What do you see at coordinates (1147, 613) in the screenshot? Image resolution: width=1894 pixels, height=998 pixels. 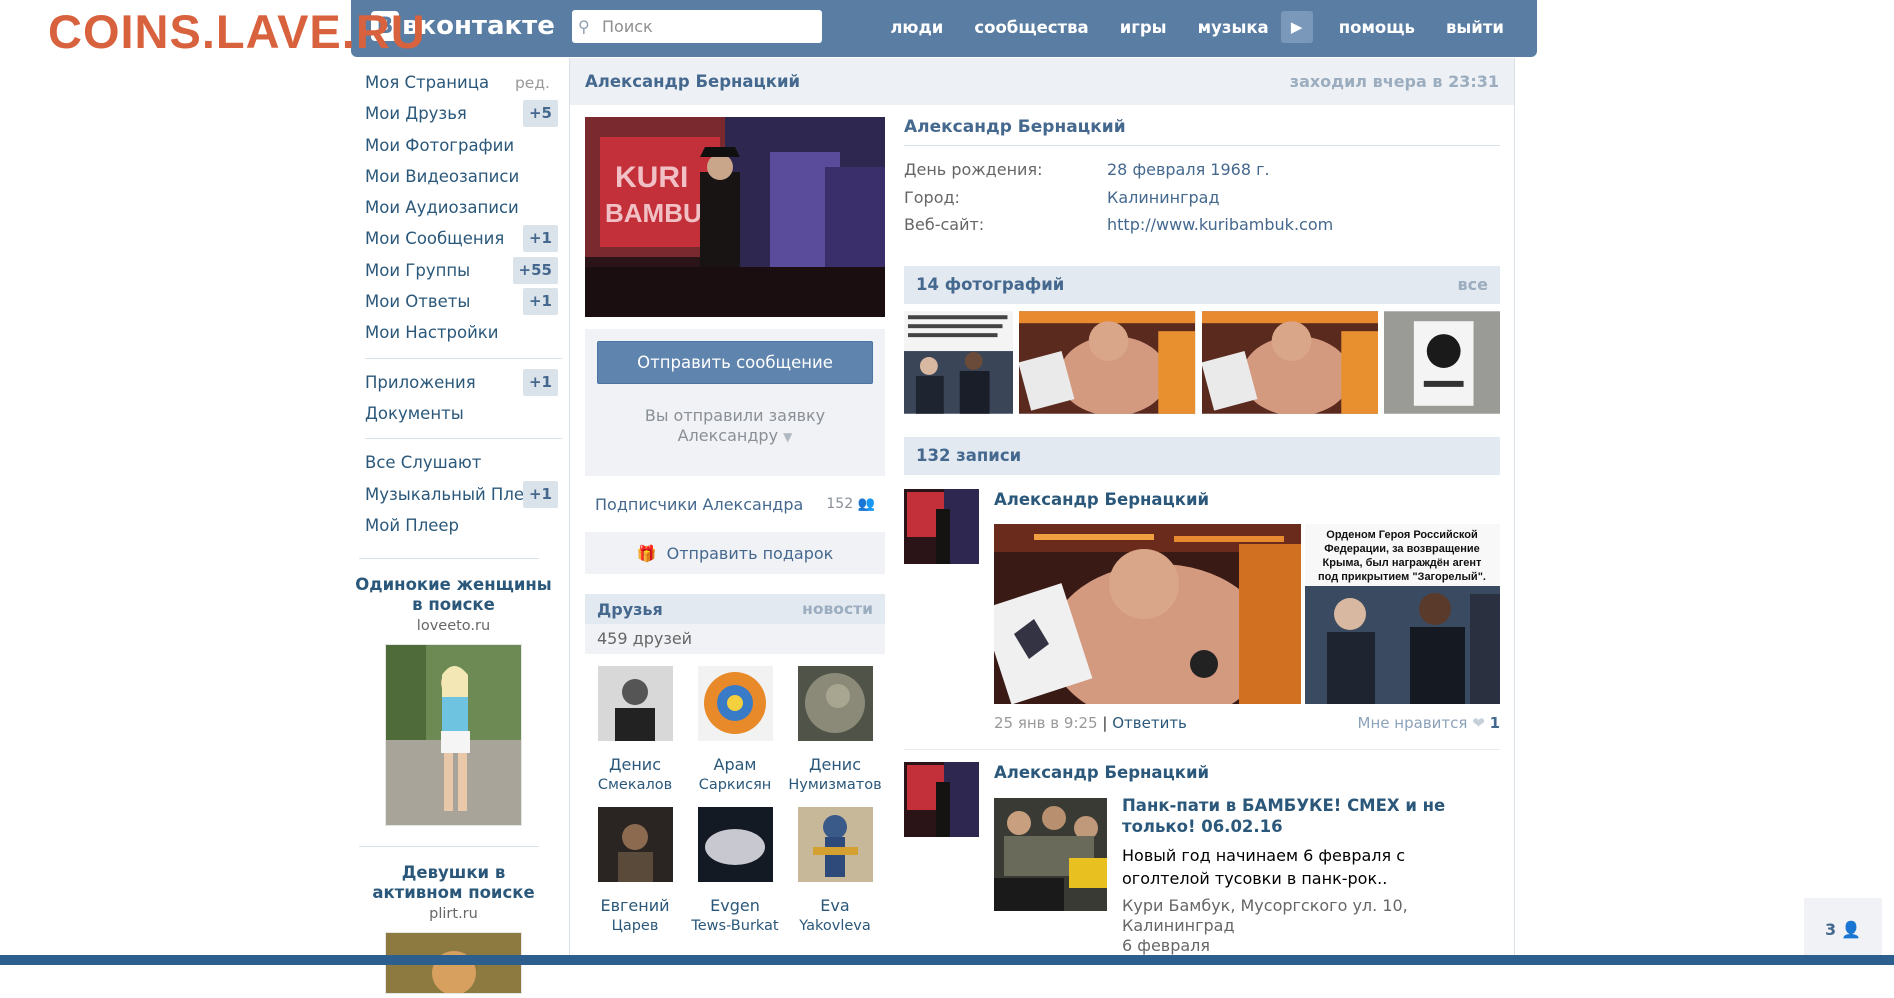 I see `post-image` at bounding box center [1147, 613].